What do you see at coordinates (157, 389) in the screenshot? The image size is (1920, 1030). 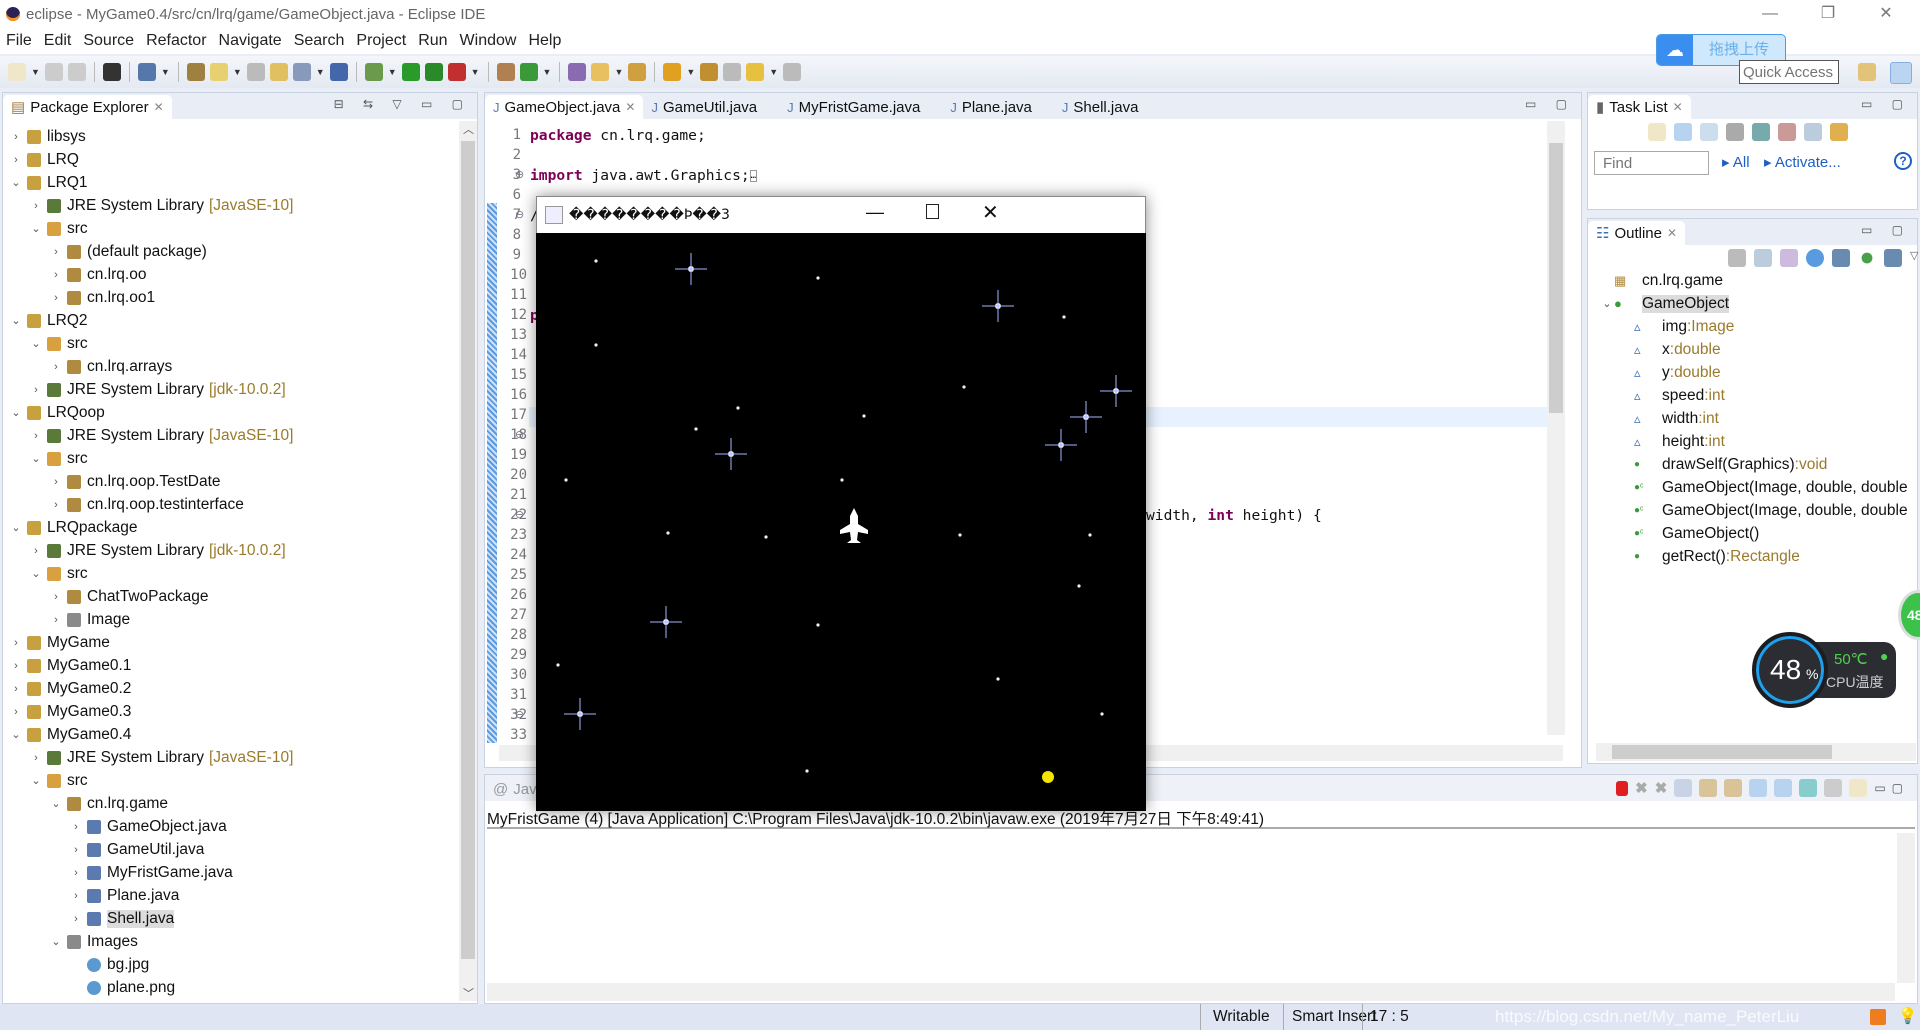 I see `tree-item: › JRE System Library [jdk-10.0.2]` at bounding box center [157, 389].